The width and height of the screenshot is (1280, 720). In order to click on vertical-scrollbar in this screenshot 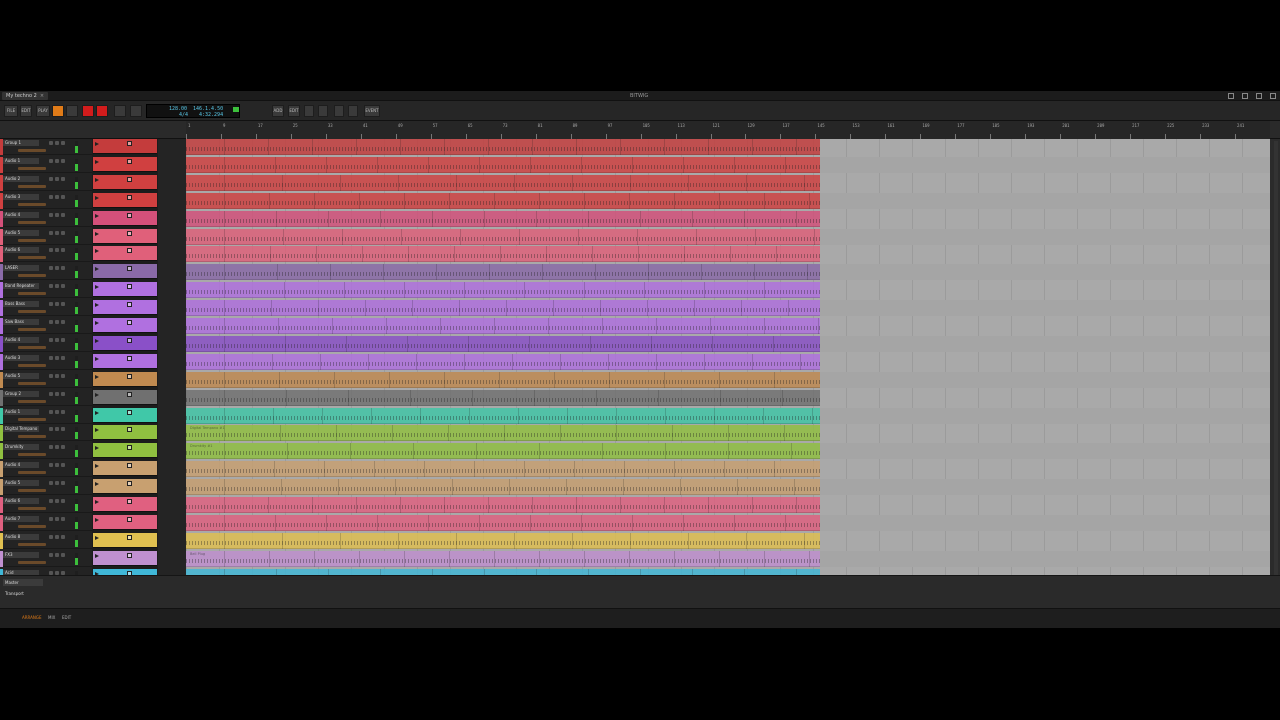, I will do `click(1276, 361)`.